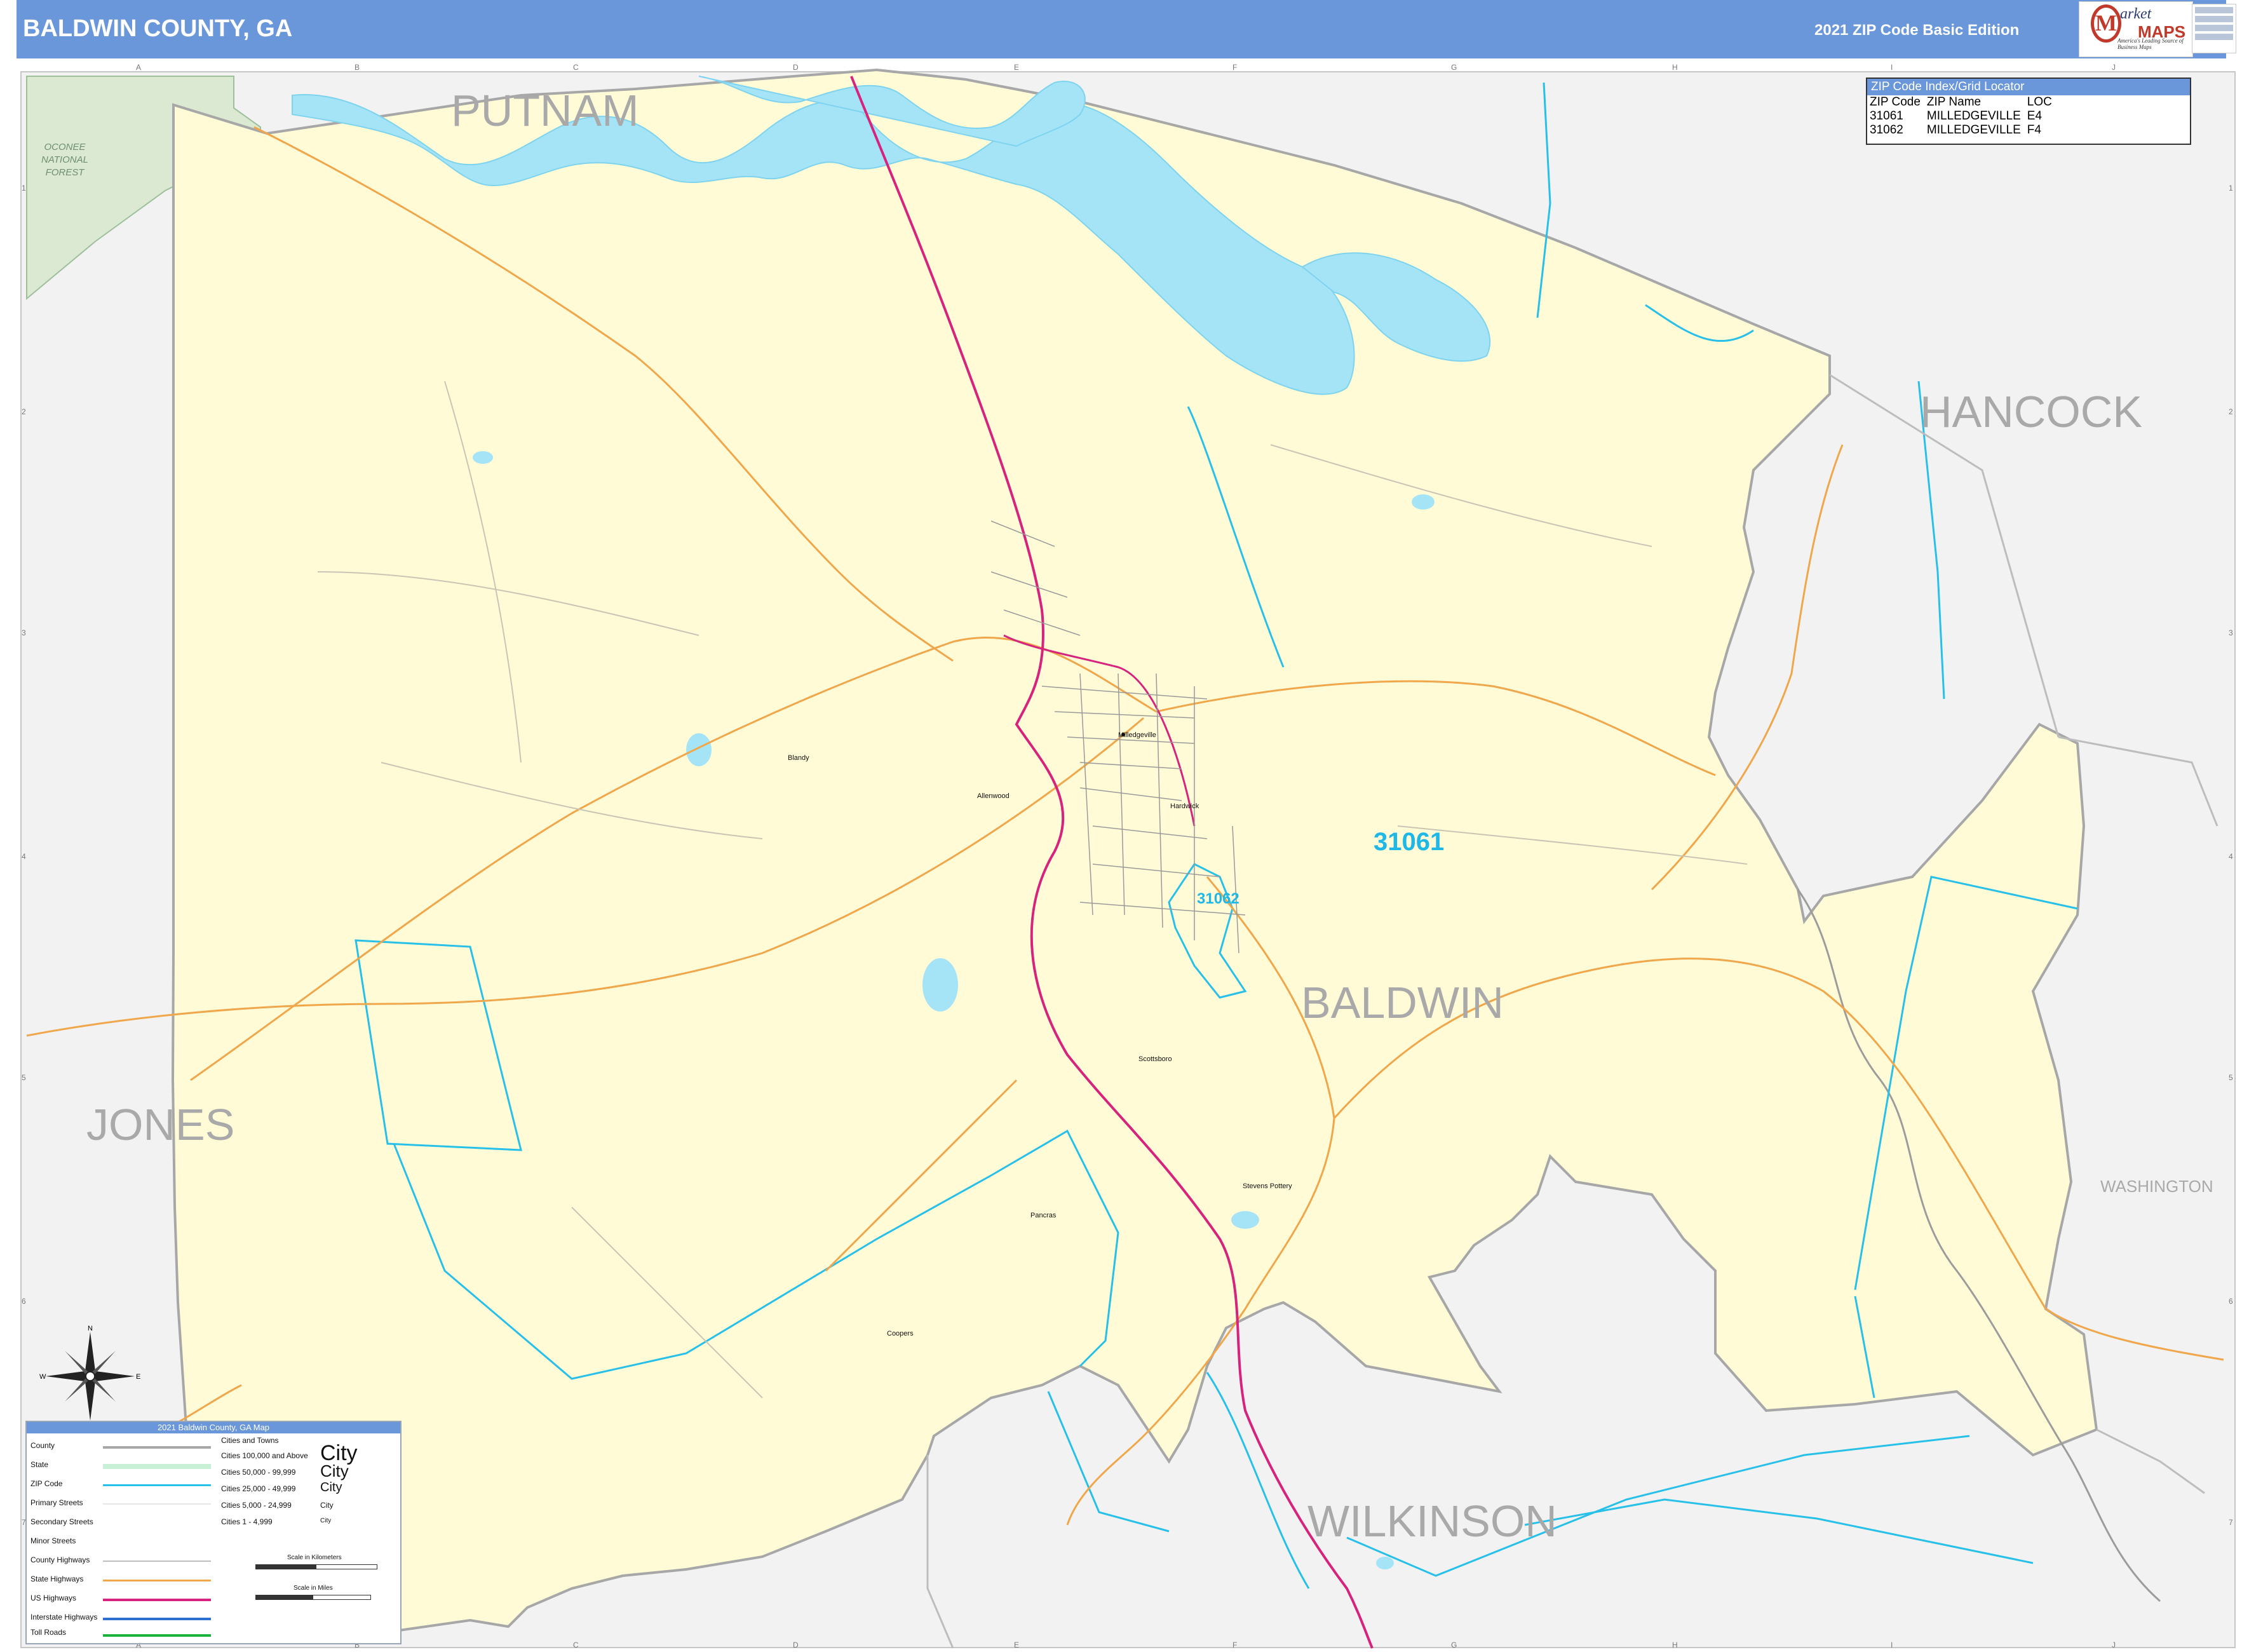  Describe the element at coordinates (2156, 1186) in the screenshot. I see `county-label-washington: WASHINGTON` at that location.